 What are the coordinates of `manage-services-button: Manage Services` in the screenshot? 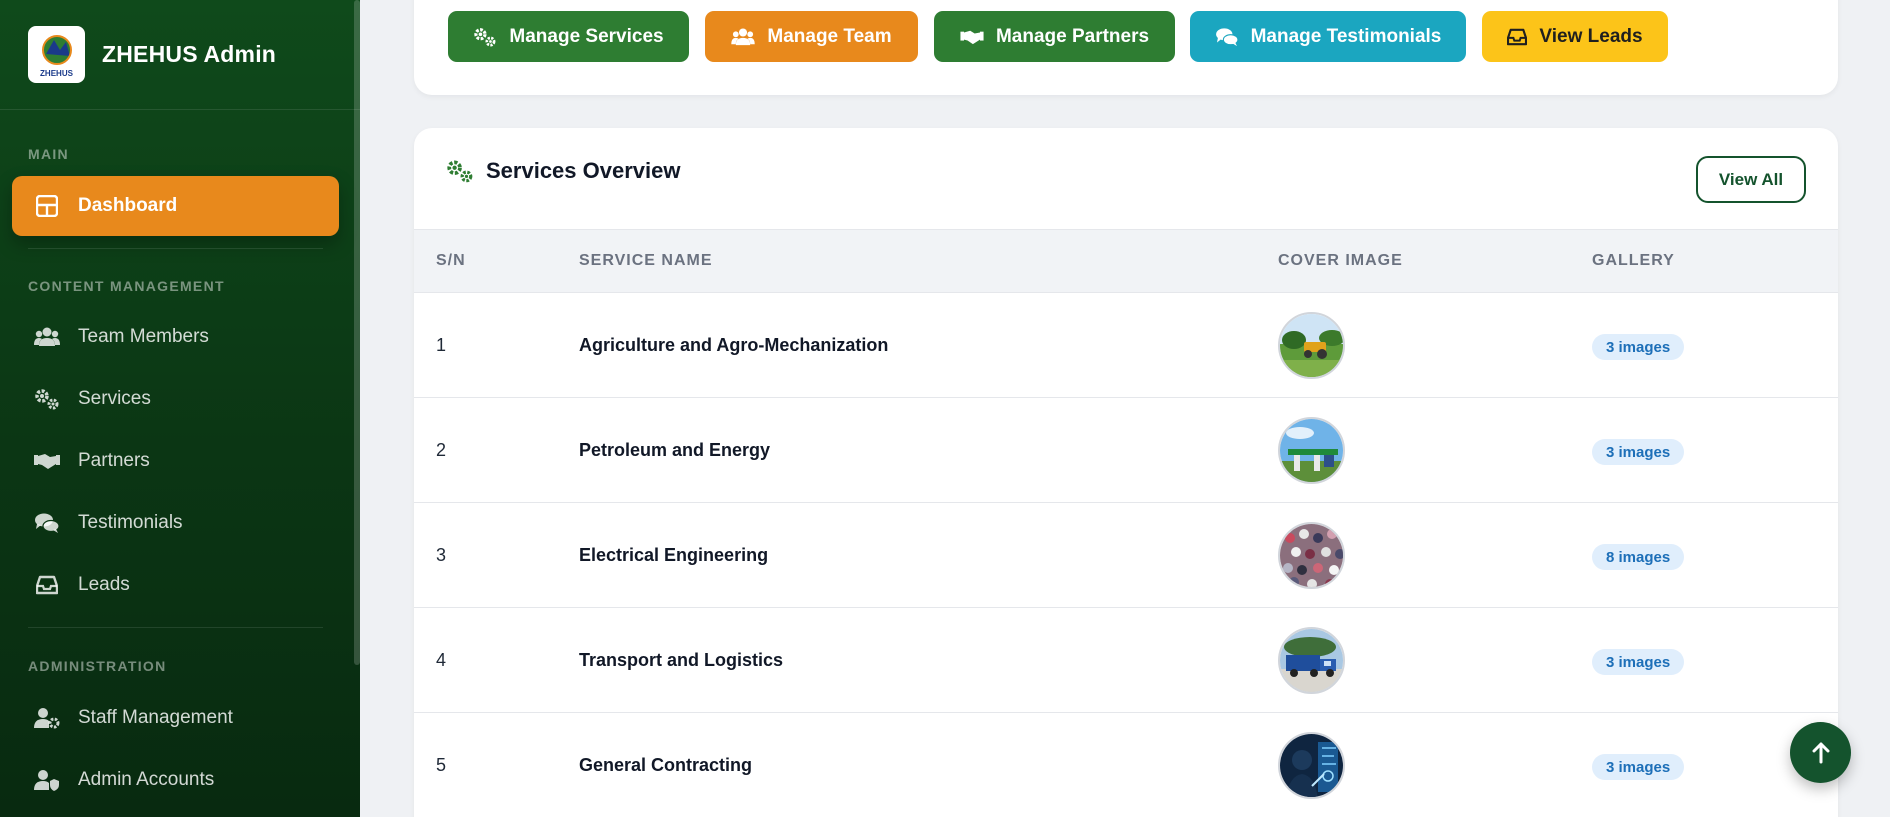 It's located at (568, 36).